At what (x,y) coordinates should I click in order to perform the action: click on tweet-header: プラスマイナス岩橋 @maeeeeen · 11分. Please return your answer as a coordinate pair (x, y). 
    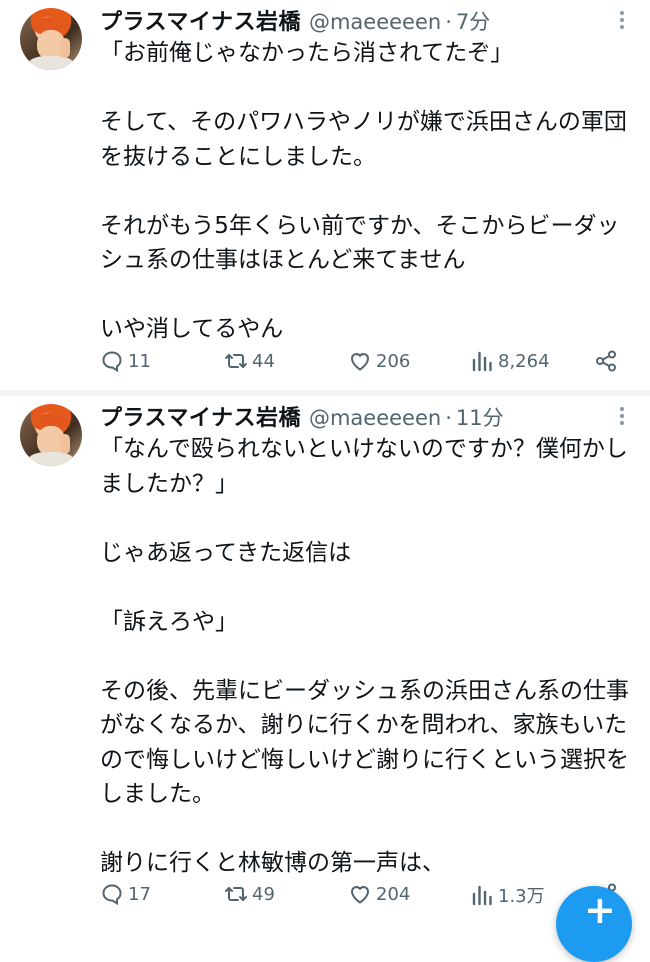
    Looking at the image, I should click on (302, 416).